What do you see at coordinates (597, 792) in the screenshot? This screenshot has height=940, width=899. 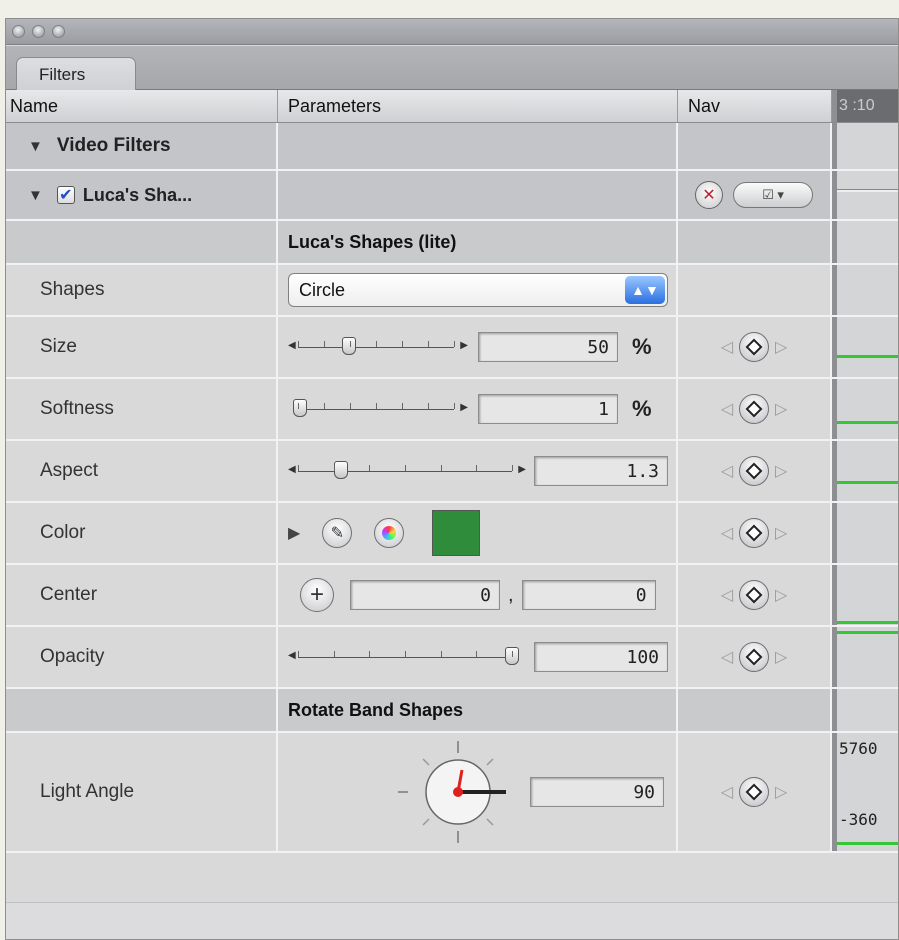 I see `light-angle-value-field: 90` at bounding box center [597, 792].